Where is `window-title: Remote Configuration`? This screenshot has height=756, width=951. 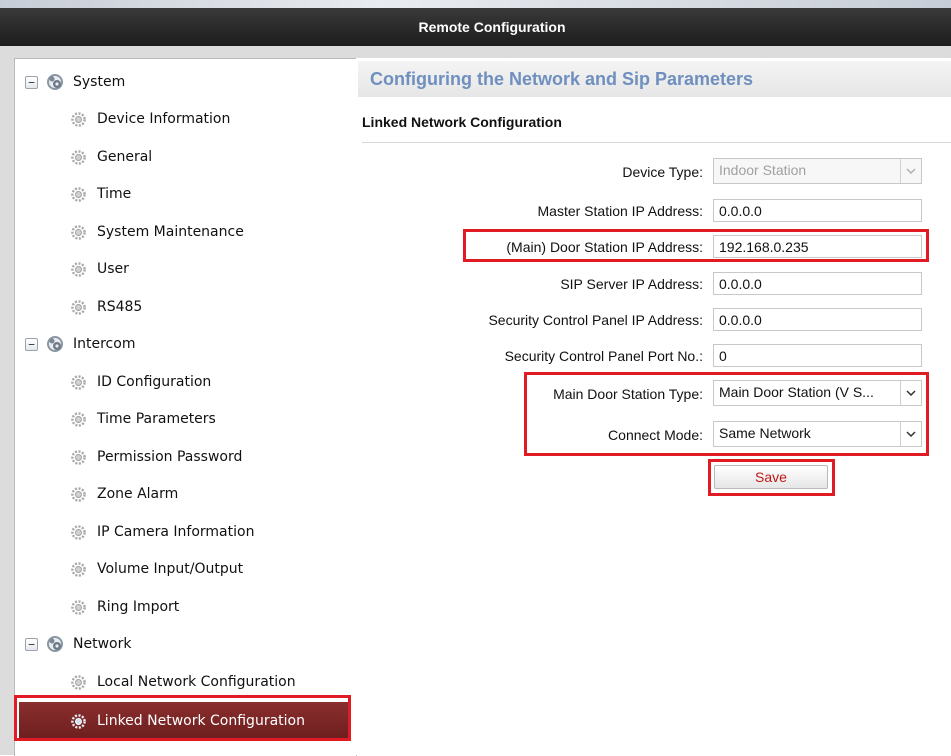
window-title: Remote Configuration is located at coordinates (492, 27).